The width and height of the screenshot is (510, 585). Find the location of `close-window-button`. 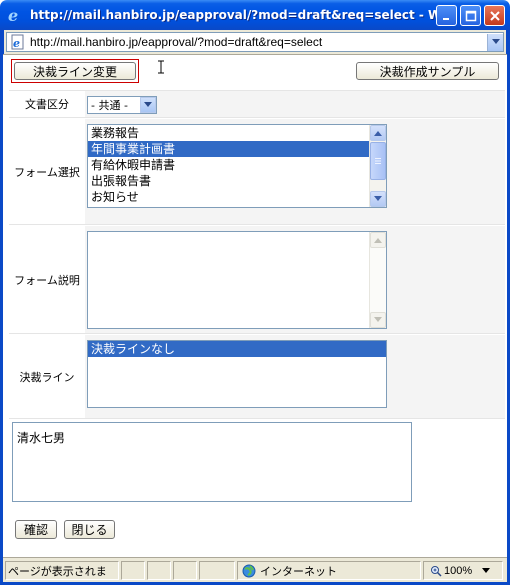

close-window-button is located at coordinates (494, 15).